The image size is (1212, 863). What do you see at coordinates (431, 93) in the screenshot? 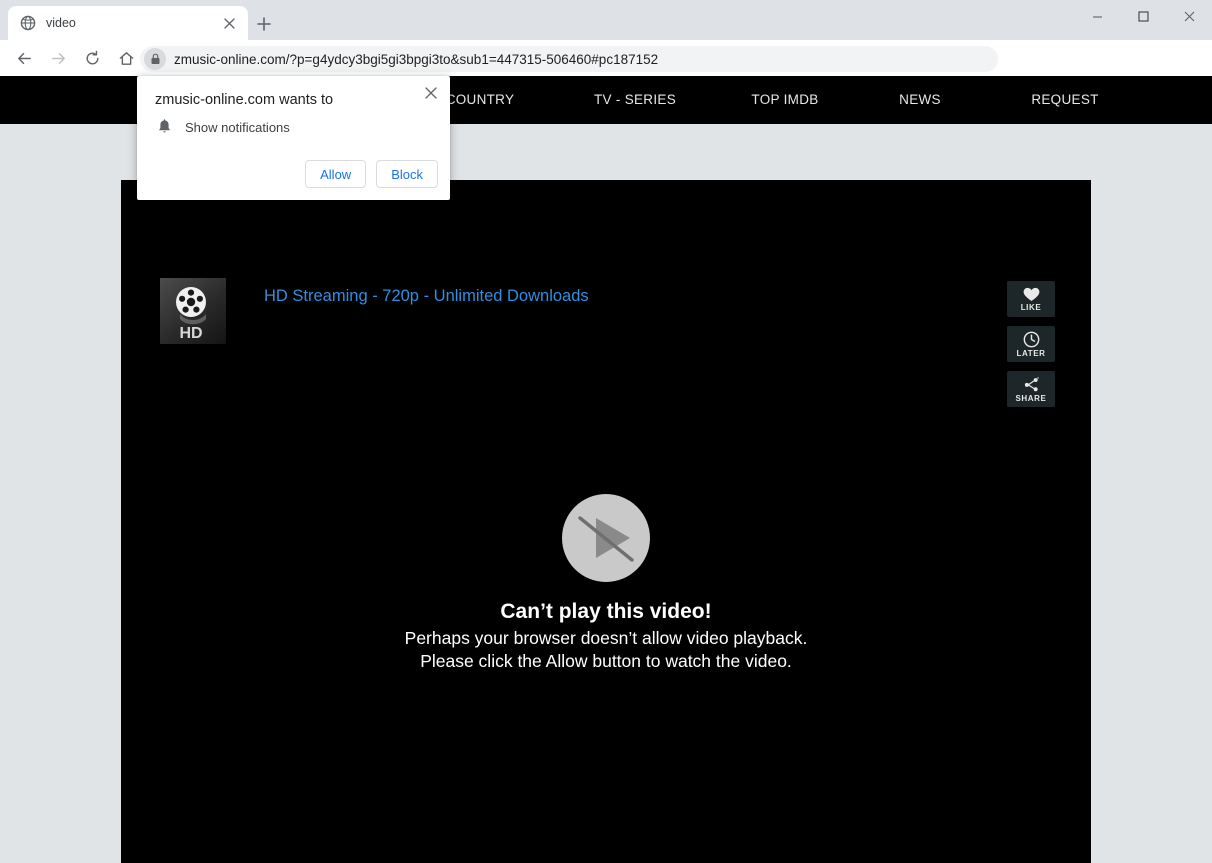
I see `close-icon` at bounding box center [431, 93].